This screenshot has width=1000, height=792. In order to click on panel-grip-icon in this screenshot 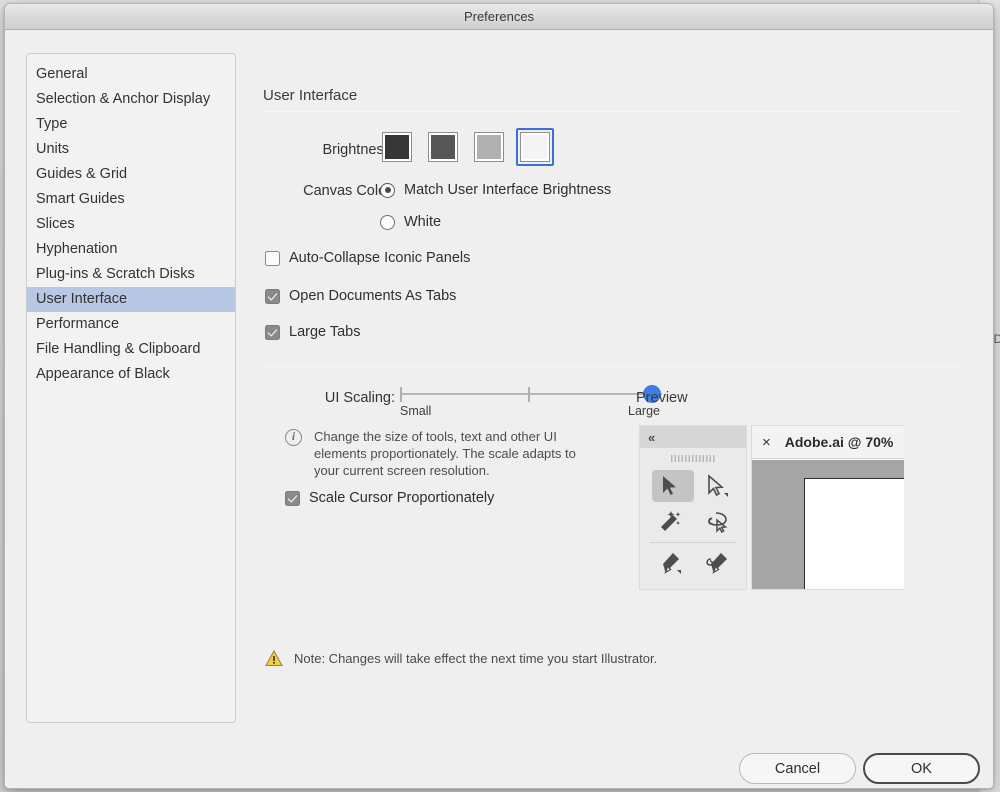, I will do `click(693, 458)`.